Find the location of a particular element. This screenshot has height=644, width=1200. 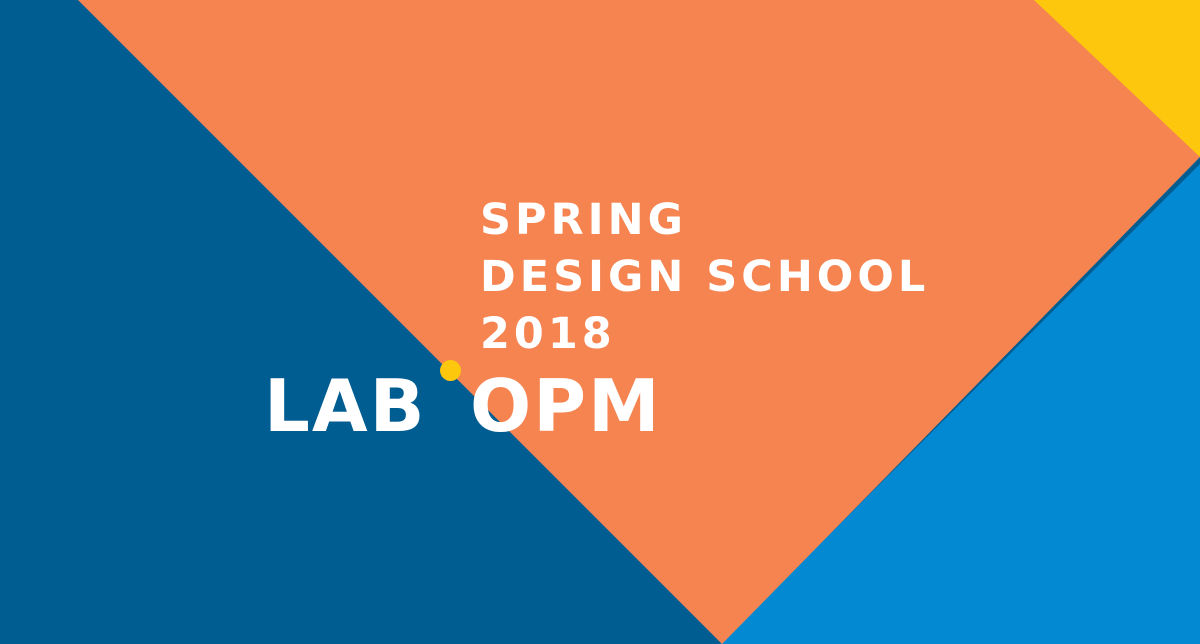

title-line-spring: SPRING is located at coordinates (583, 220).